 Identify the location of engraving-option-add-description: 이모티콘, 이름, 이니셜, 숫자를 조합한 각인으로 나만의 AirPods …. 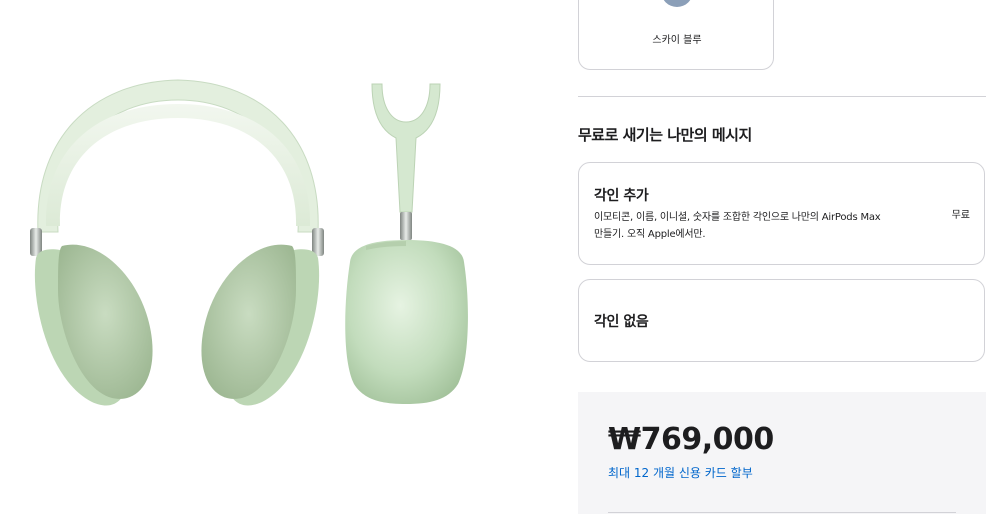
(737, 226).